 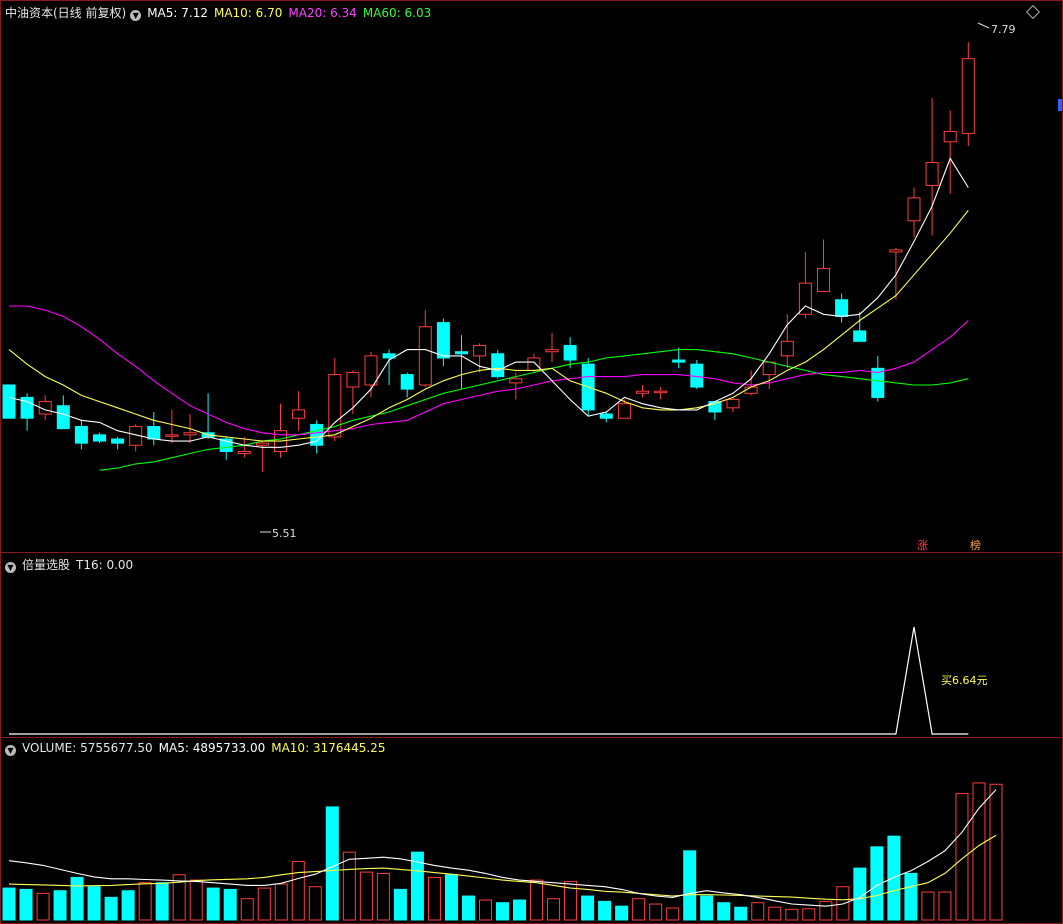 I want to click on high-price-pointer, so click(x=983, y=25).